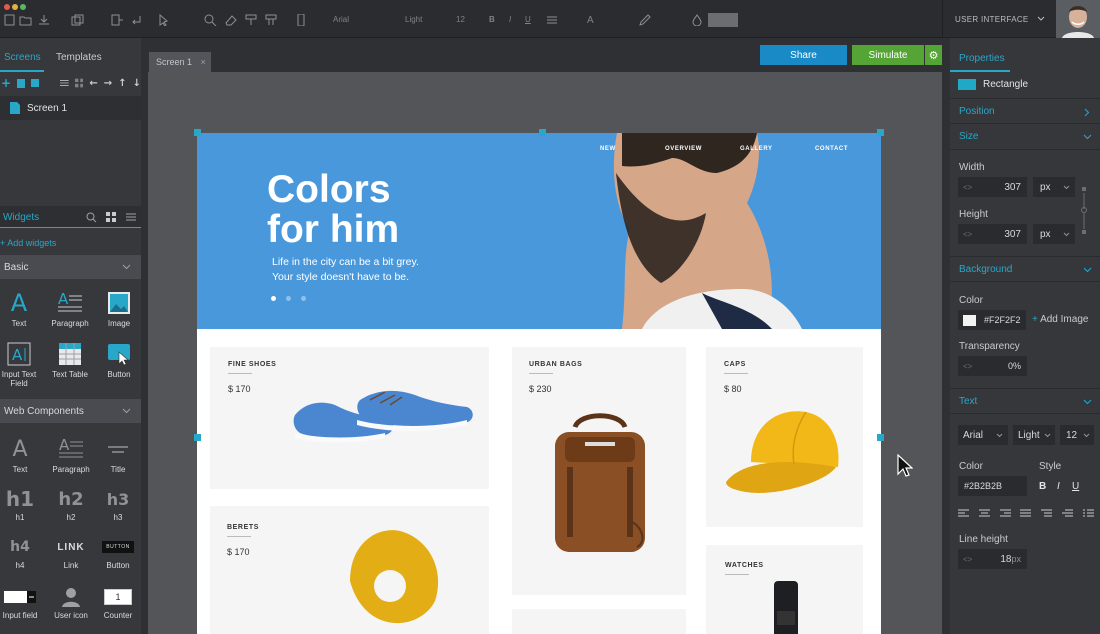  I want to click on align-middle-icon, so click(1068, 513).